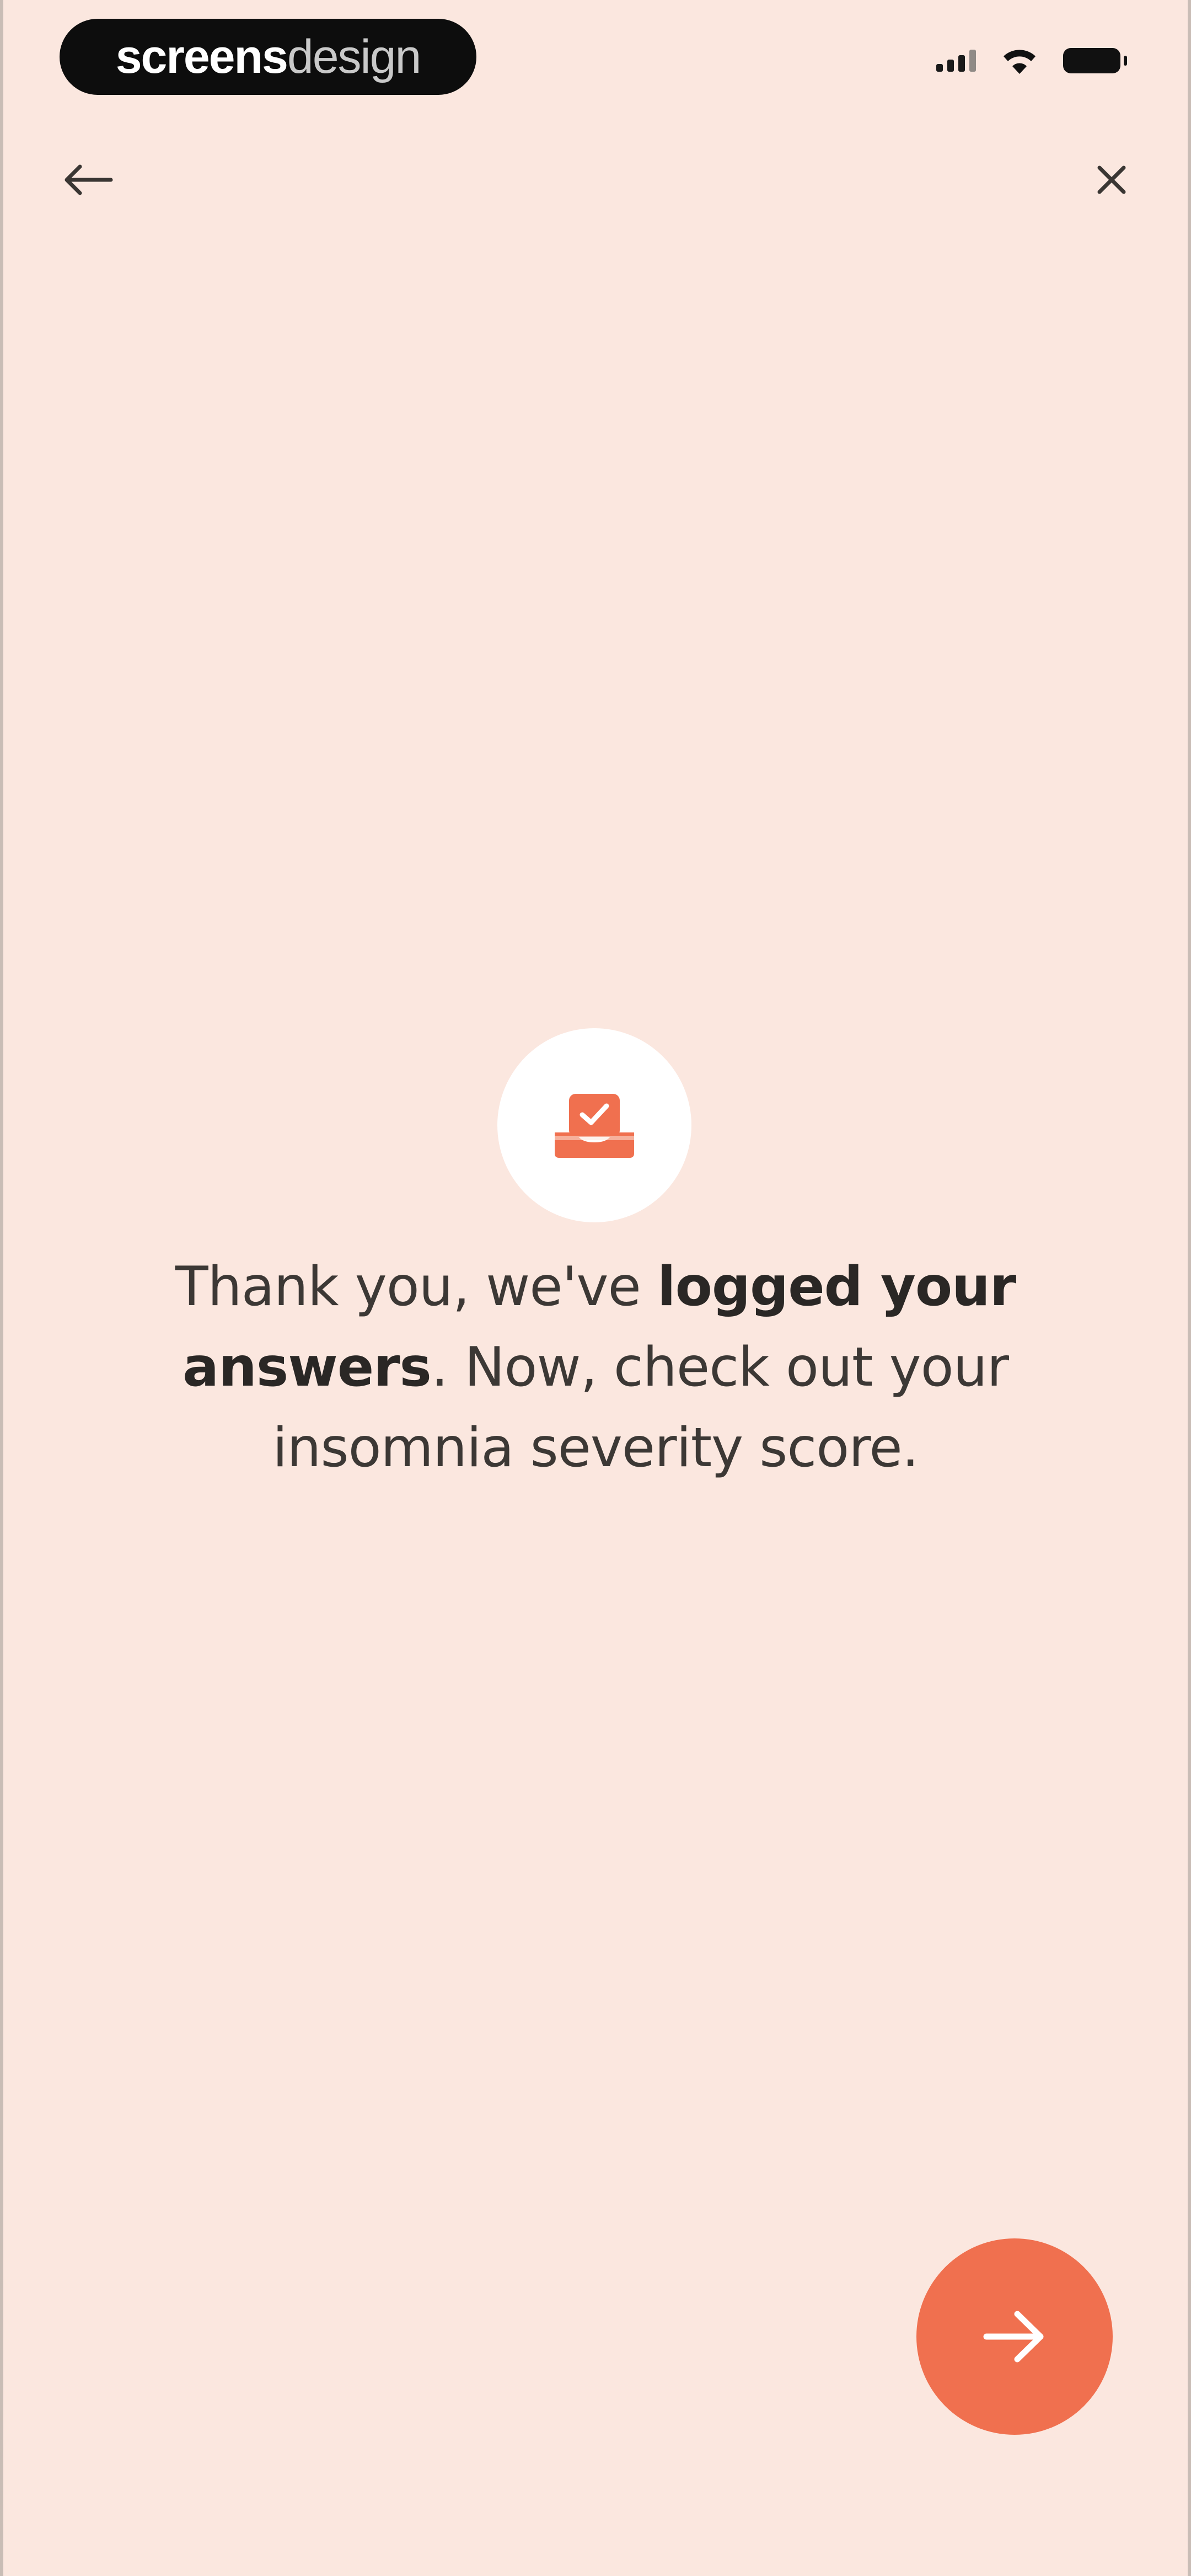 Image resolution: width=1191 pixels, height=2576 pixels. What do you see at coordinates (354, 56) in the screenshot?
I see `brand-text-light: design` at bounding box center [354, 56].